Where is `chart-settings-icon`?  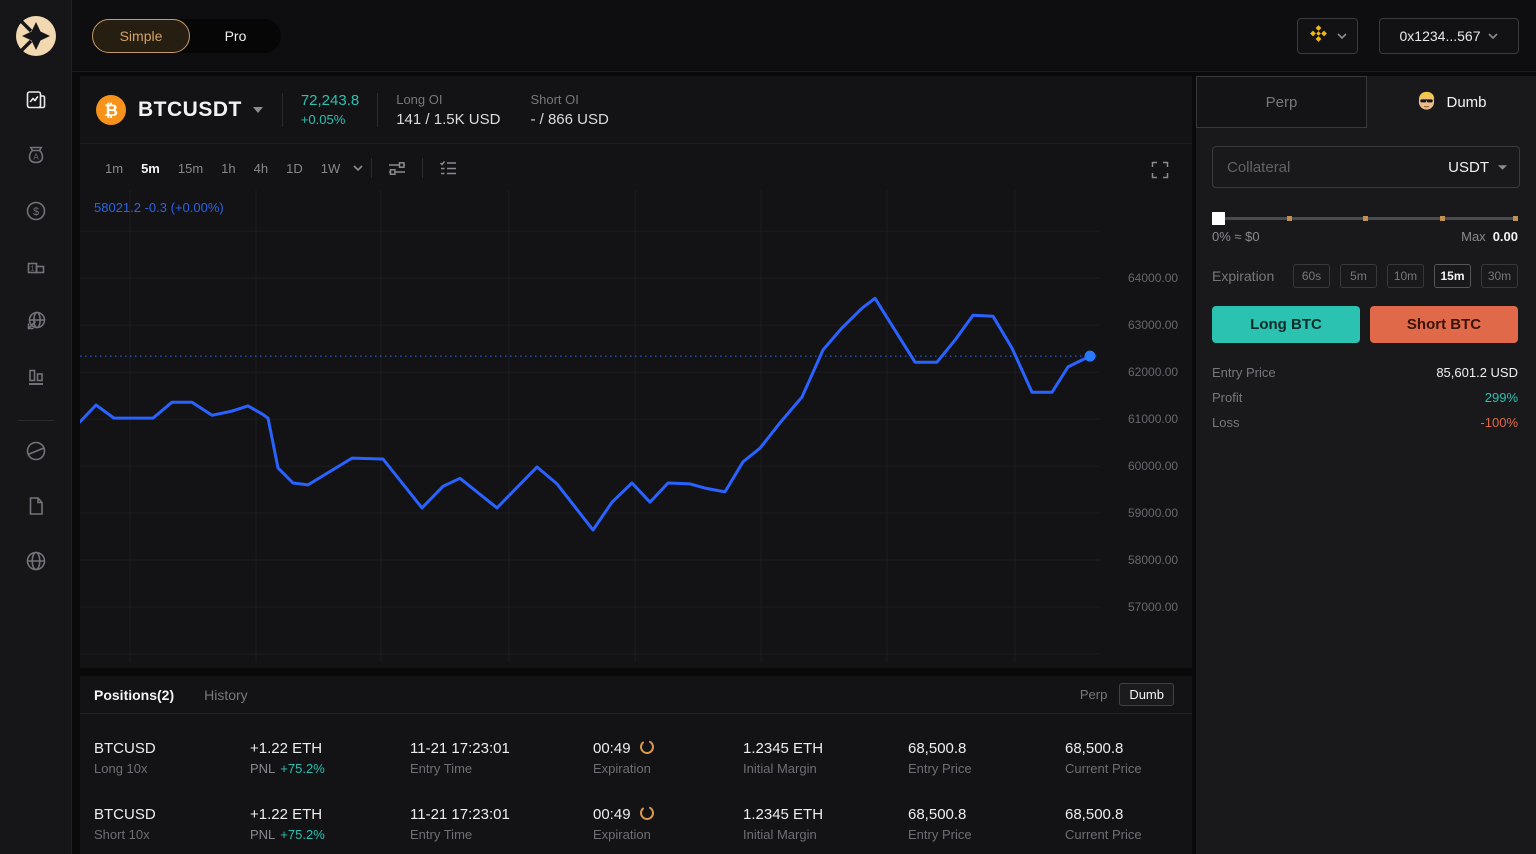
chart-settings-icon is located at coordinates (397, 168).